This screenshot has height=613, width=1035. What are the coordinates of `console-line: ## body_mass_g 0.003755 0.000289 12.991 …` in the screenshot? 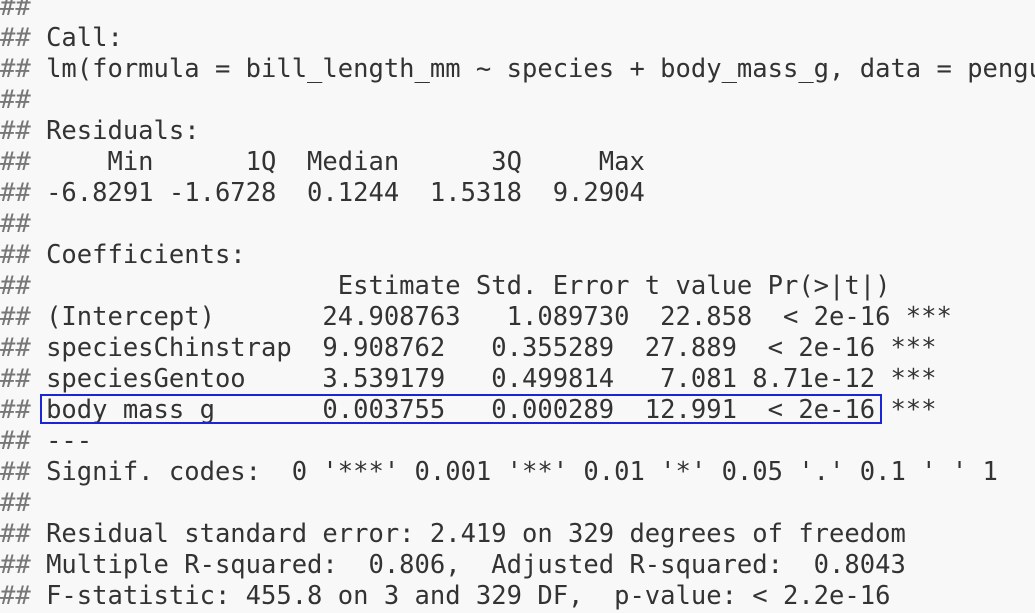 It's located at (468, 410).